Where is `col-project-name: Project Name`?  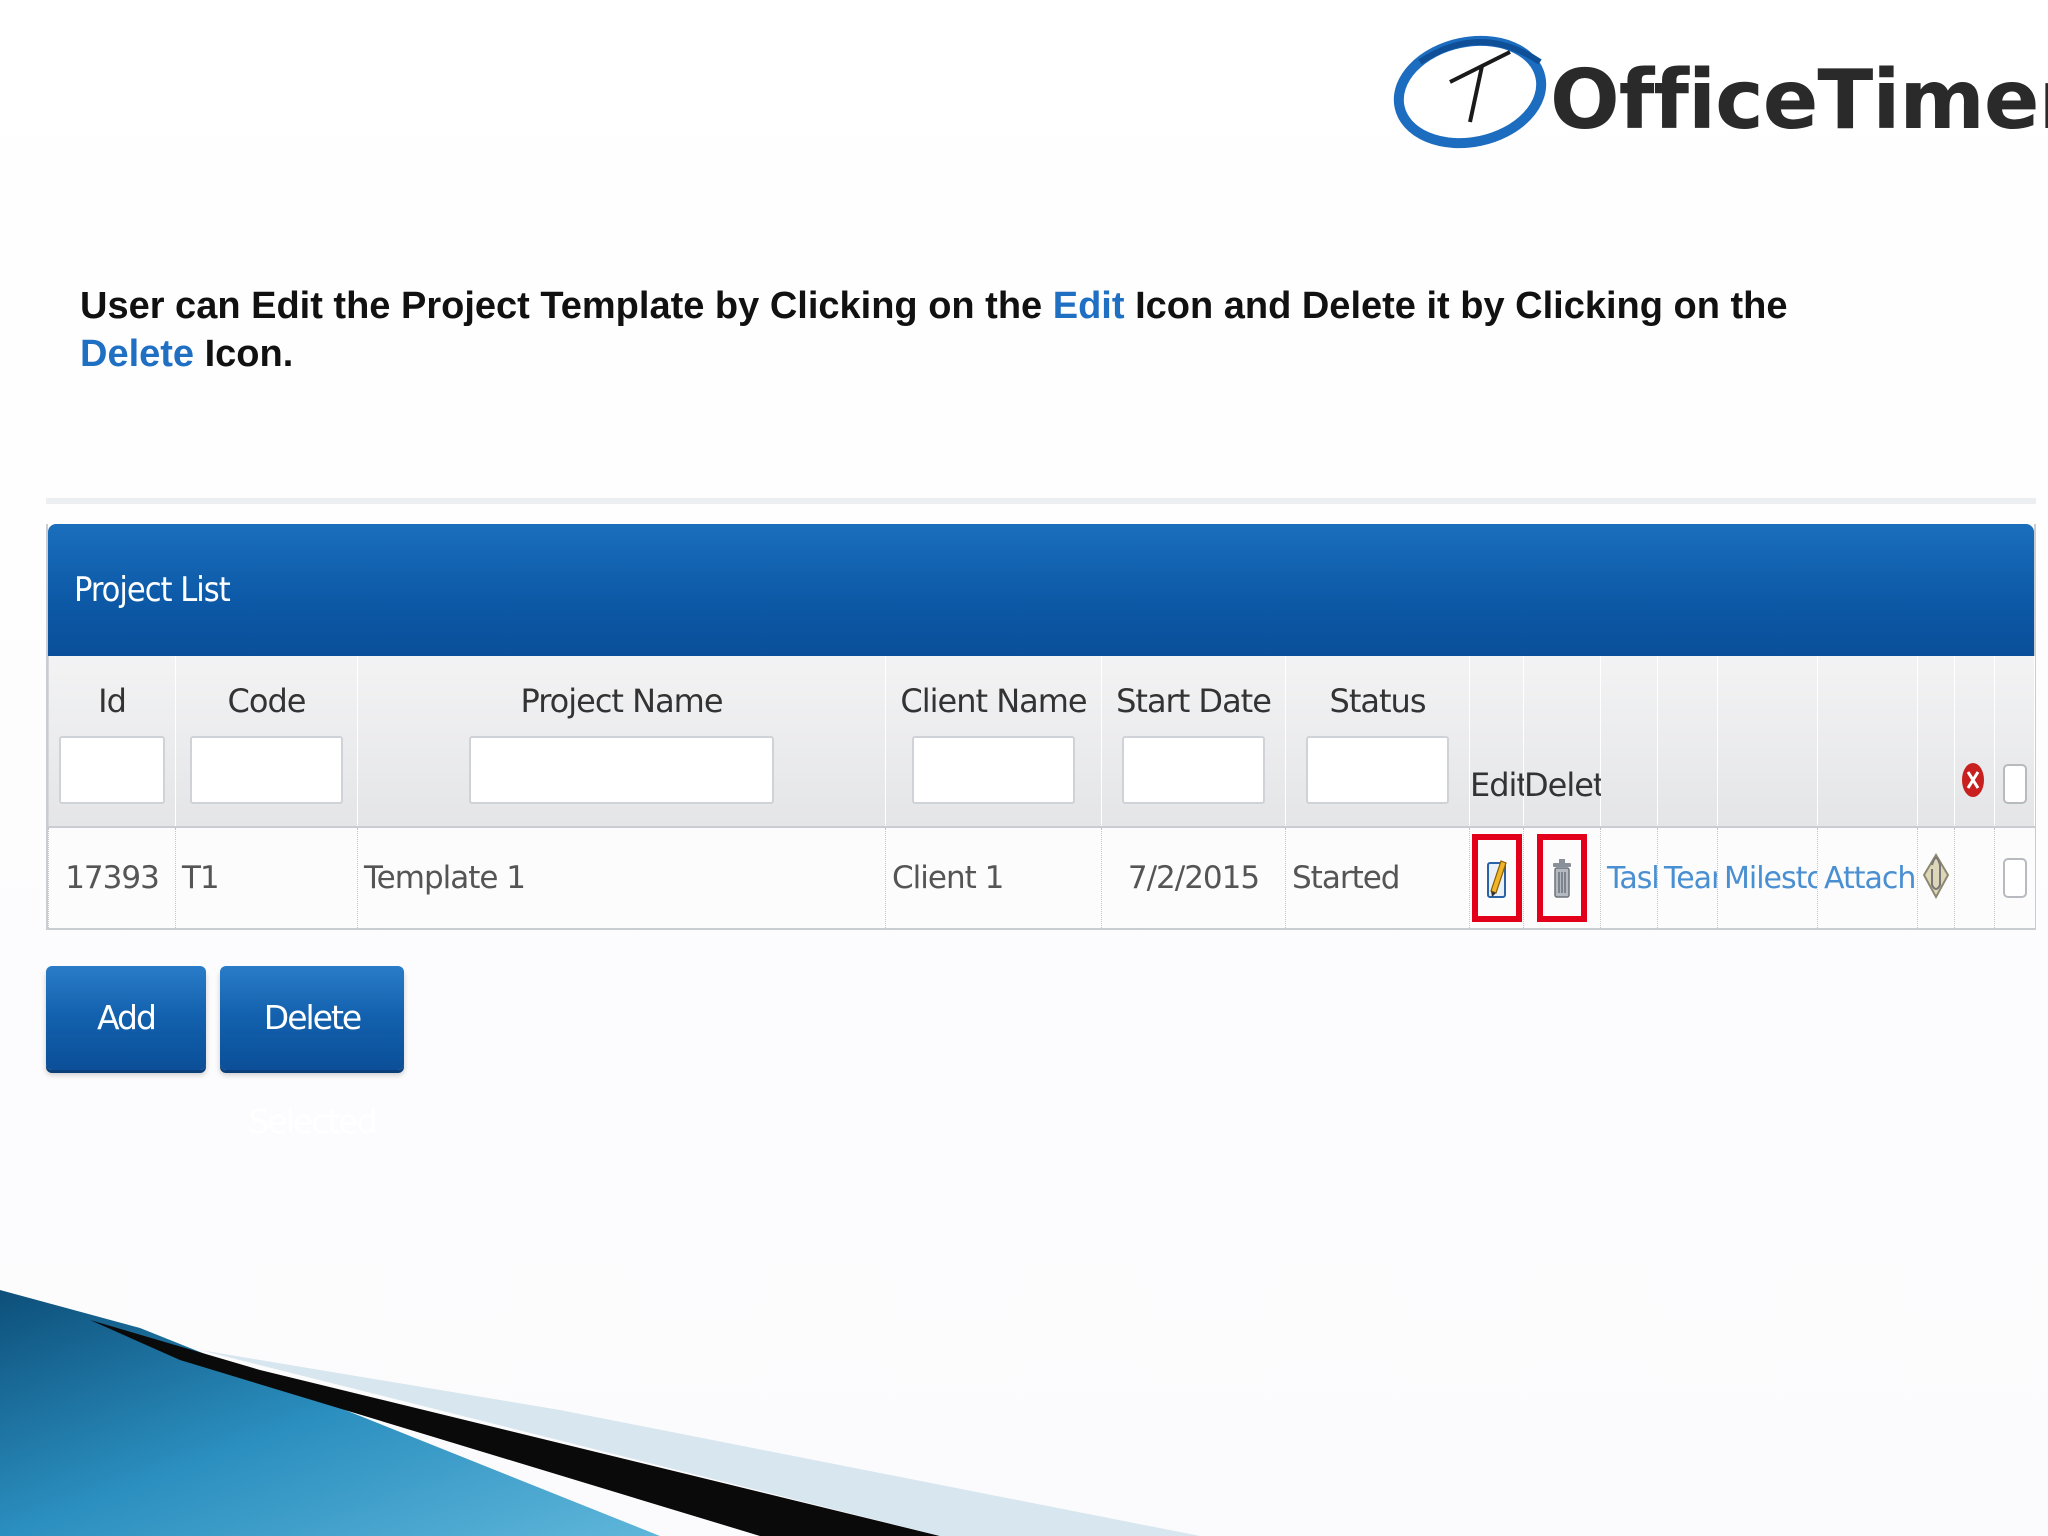 col-project-name: Project Name is located at coordinates (621, 741).